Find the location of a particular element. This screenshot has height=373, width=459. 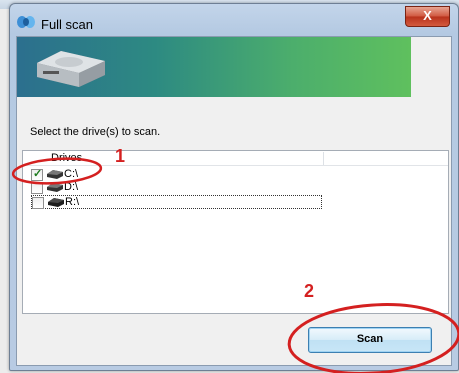

scan-button: Scan is located at coordinates (370, 340).